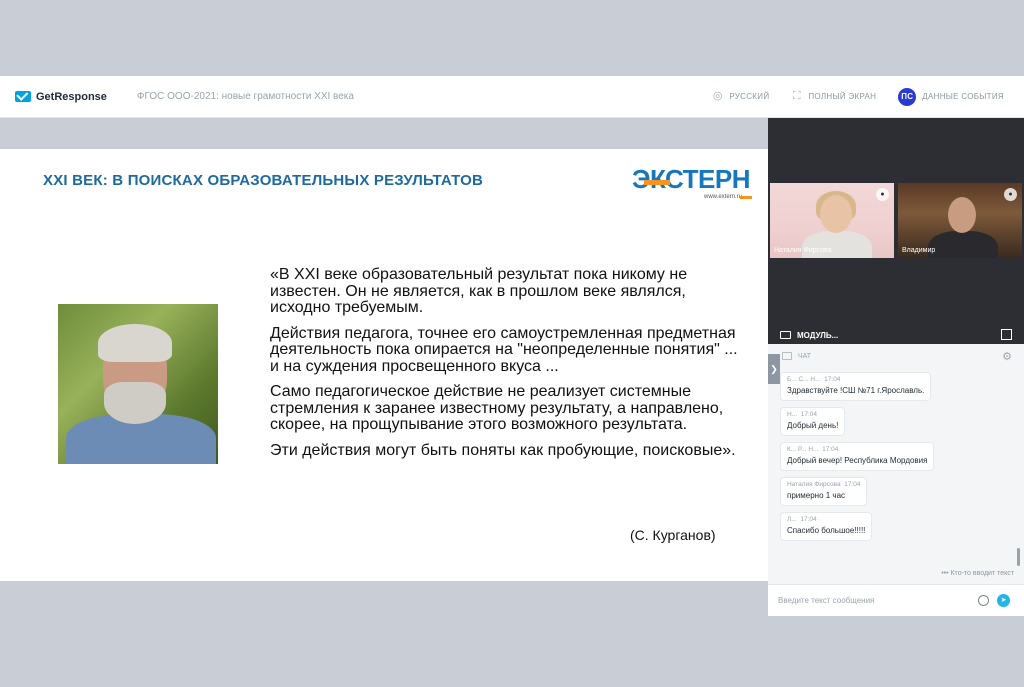 The height and width of the screenshot is (687, 1024). Describe the element at coordinates (774, 369) in the screenshot. I see `collapse-panel-button: ❯` at that location.